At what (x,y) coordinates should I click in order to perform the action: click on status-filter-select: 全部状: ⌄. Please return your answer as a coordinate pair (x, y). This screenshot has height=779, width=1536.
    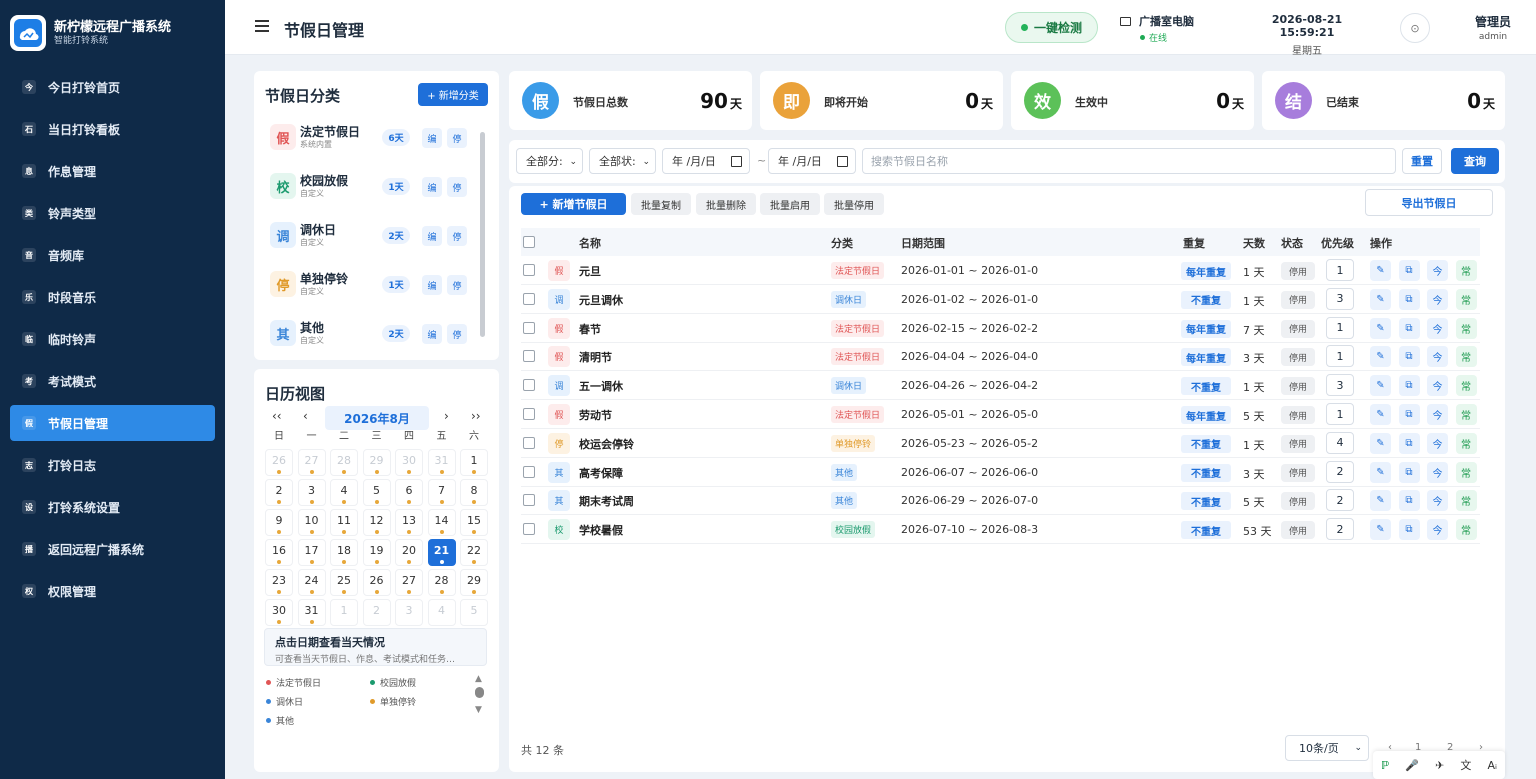
    Looking at the image, I should click on (622, 161).